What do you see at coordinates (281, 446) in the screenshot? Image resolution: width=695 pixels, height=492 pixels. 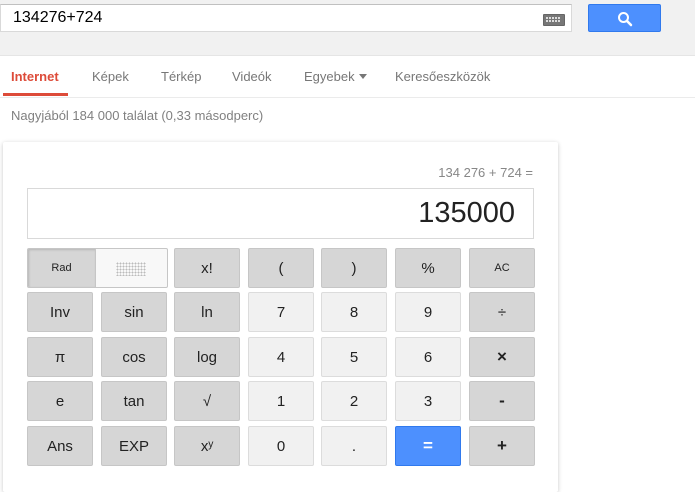 I see `digit-0-button: 0` at bounding box center [281, 446].